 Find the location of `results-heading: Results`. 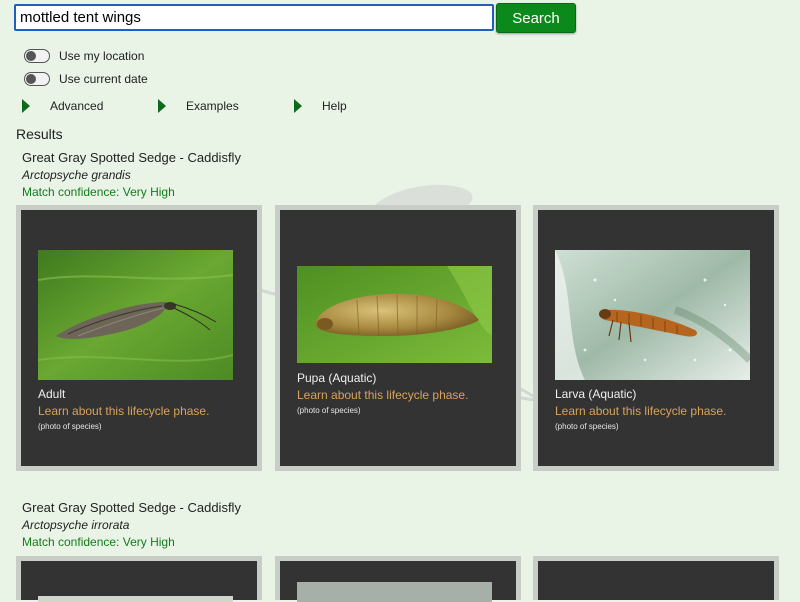

results-heading: Results is located at coordinates (39, 134).